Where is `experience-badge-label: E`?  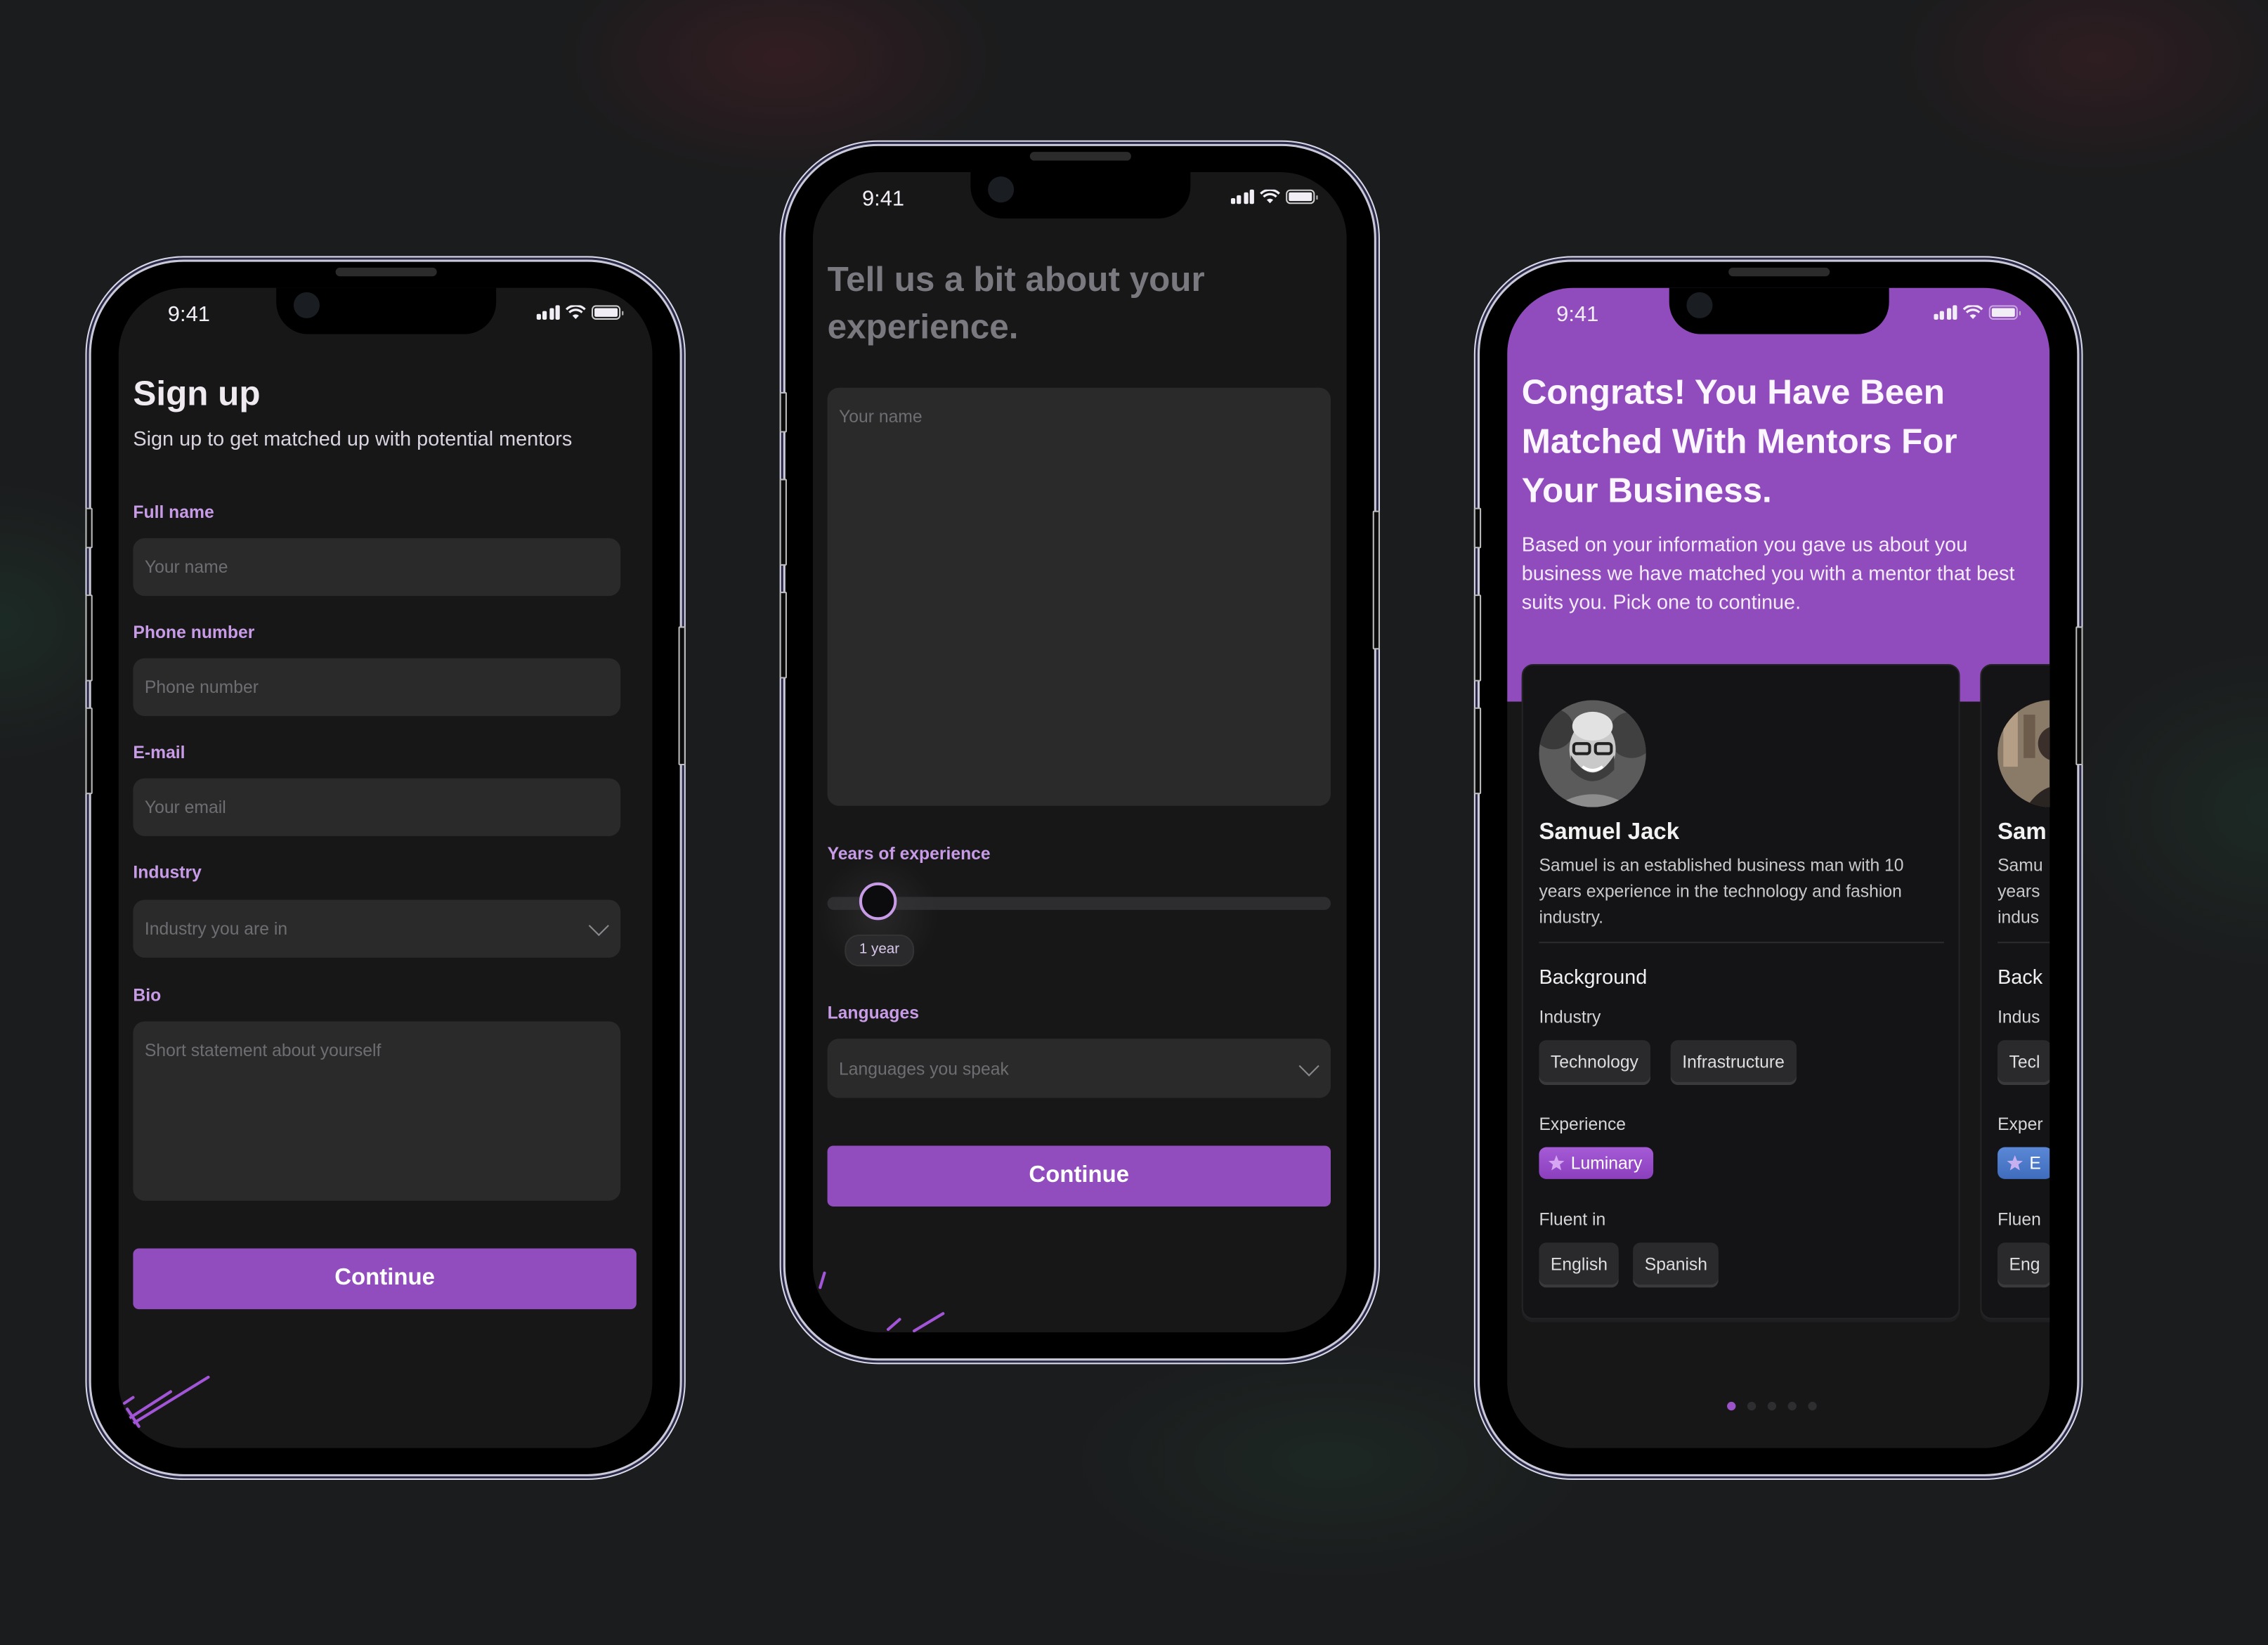 experience-badge-label: E is located at coordinates (2035, 1162).